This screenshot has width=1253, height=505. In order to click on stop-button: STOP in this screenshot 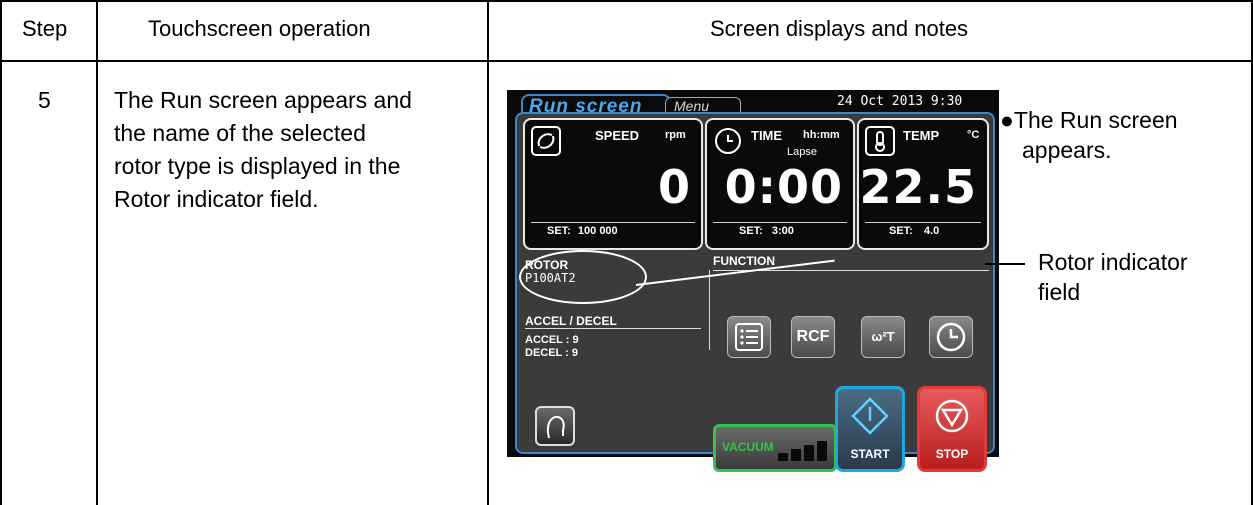, I will do `click(952, 429)`.